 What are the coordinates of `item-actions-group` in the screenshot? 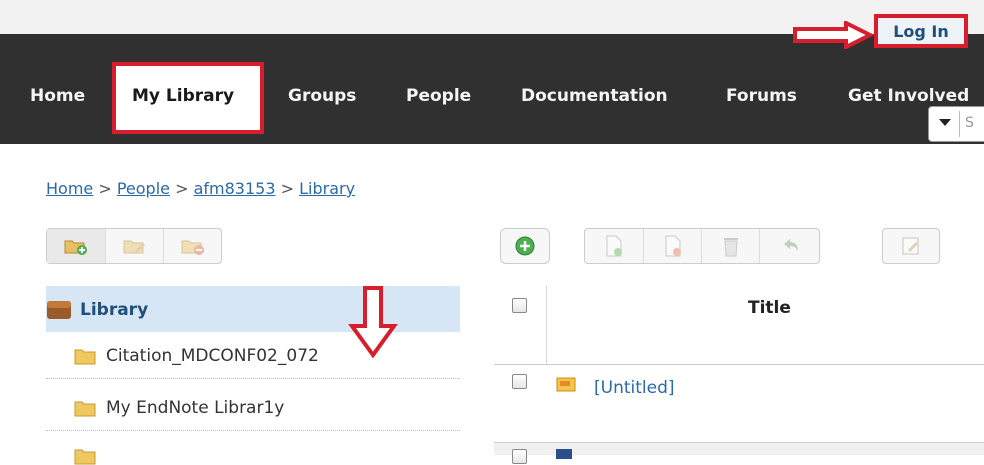 It's located at (702, 246).